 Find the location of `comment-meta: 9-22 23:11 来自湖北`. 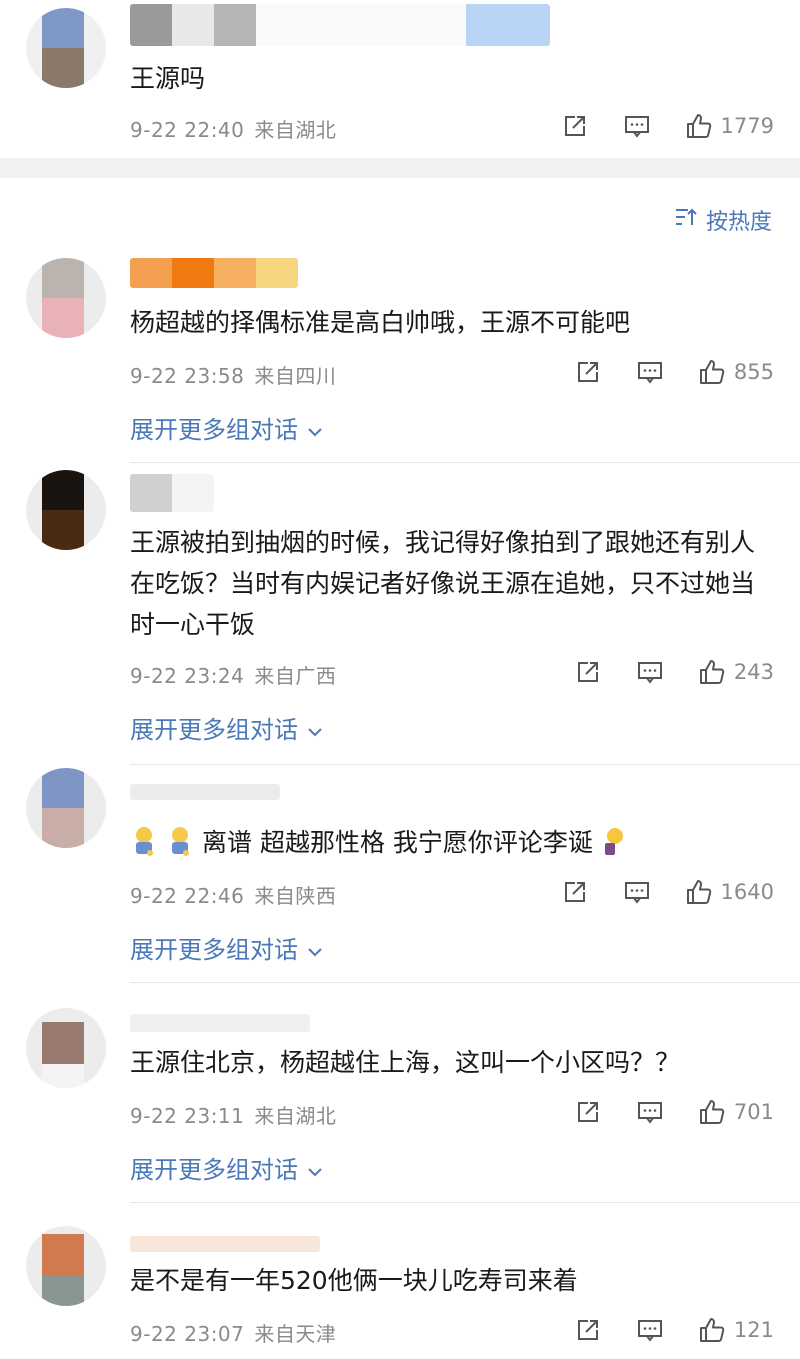

comment-meta: 9-22 23:11 来自湖北 is located at coordinates (233, 1114).